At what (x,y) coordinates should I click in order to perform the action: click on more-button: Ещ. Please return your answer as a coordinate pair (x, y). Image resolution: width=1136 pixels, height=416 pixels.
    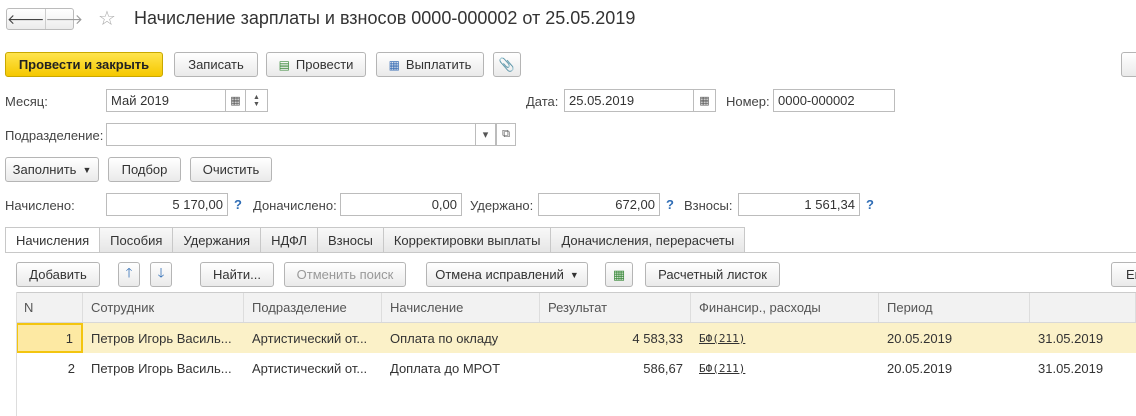
    Looking at the image, I should click on (1123, 274).